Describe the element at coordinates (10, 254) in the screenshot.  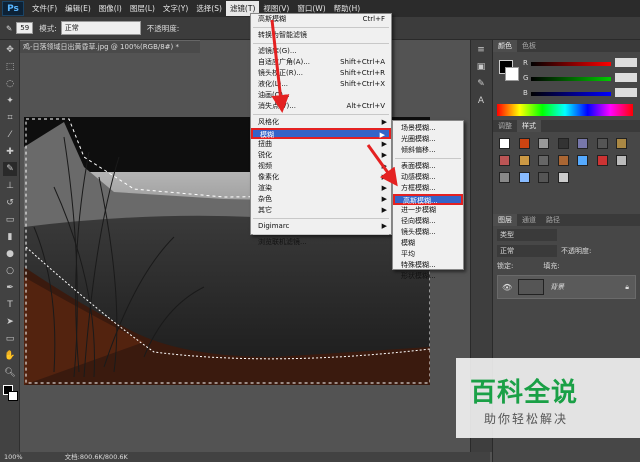
I see `blur-tool-icon: ●` at that location.